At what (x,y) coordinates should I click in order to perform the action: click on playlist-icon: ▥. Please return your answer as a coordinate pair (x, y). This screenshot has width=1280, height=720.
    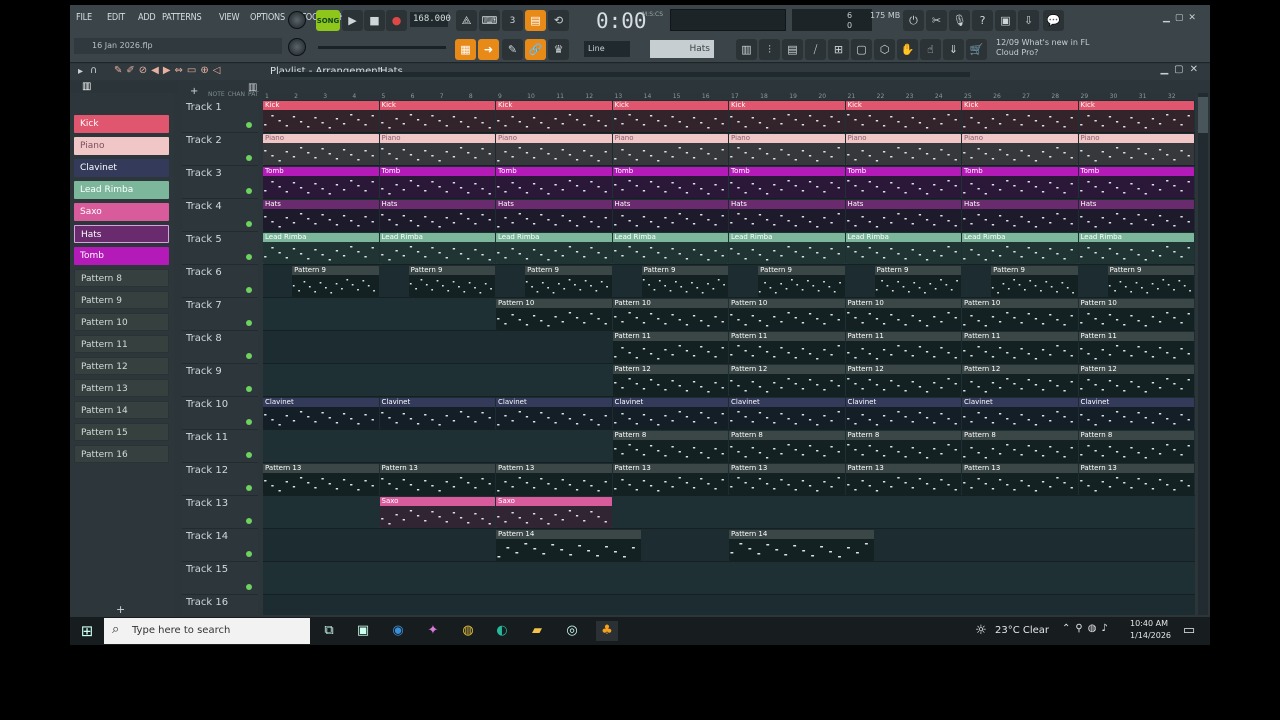
    Looking at the image, I should click on (746, 49).